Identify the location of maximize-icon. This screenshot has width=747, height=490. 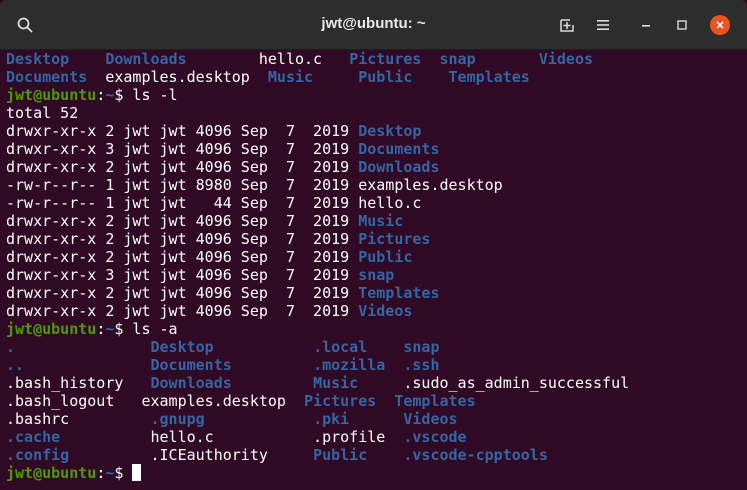
(682, 25).